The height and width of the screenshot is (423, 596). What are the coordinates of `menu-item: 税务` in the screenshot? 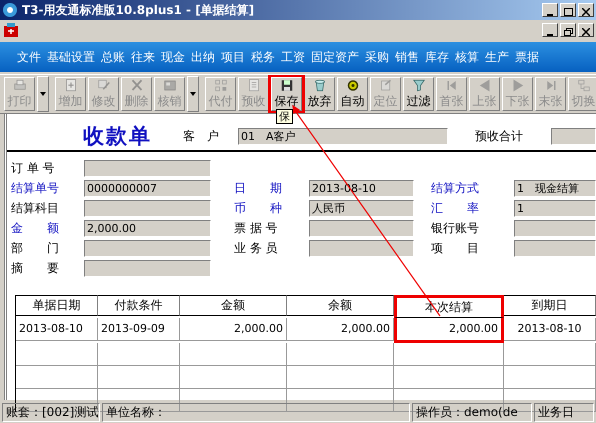 It's located at (263, 57).